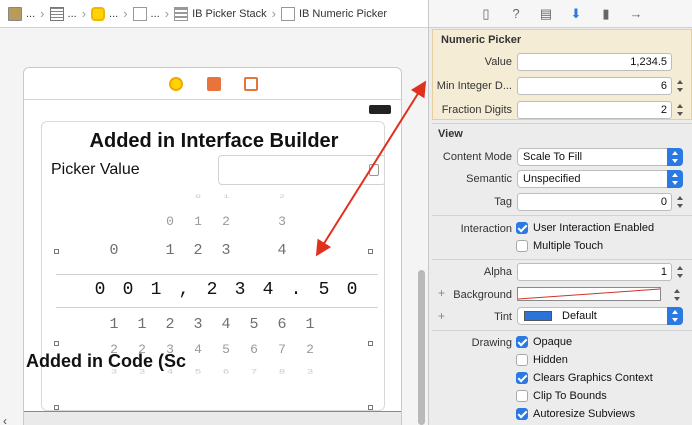  Describe the element at coordinates (561, 396) in the screenshot. I see `clip-to-bounds-checkbox: Clip To Bounds` at that location.